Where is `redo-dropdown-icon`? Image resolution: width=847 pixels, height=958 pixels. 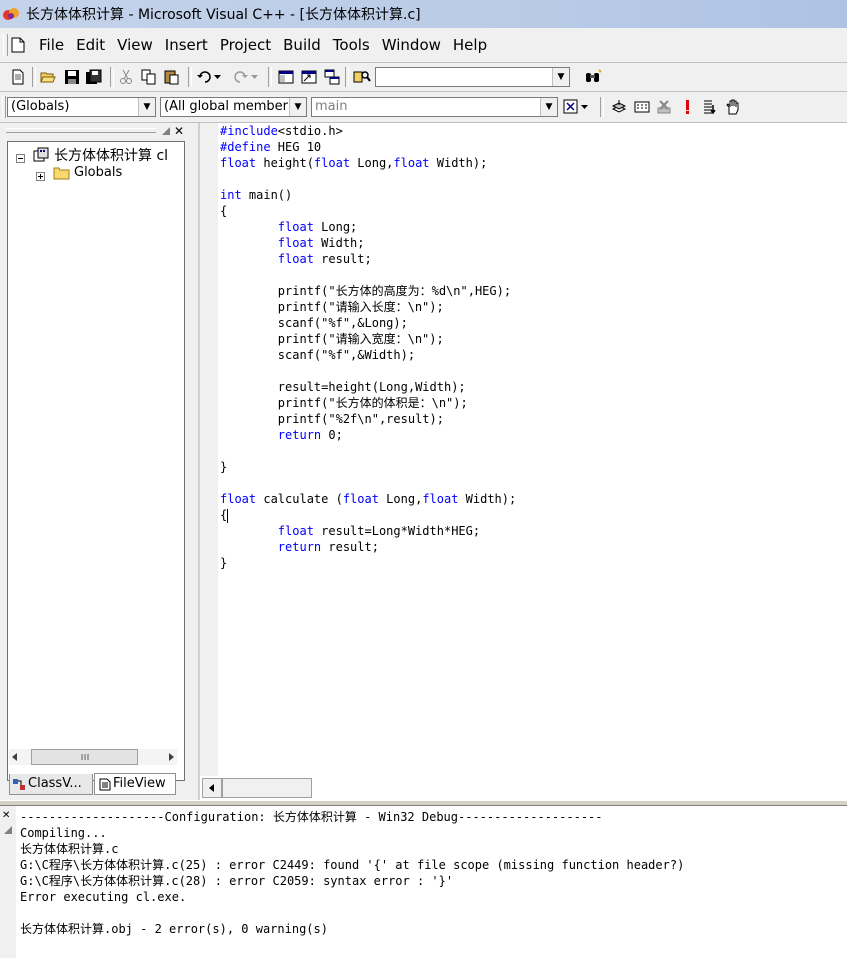
redo-dropdown-icon is located at coordinates (255, 77).